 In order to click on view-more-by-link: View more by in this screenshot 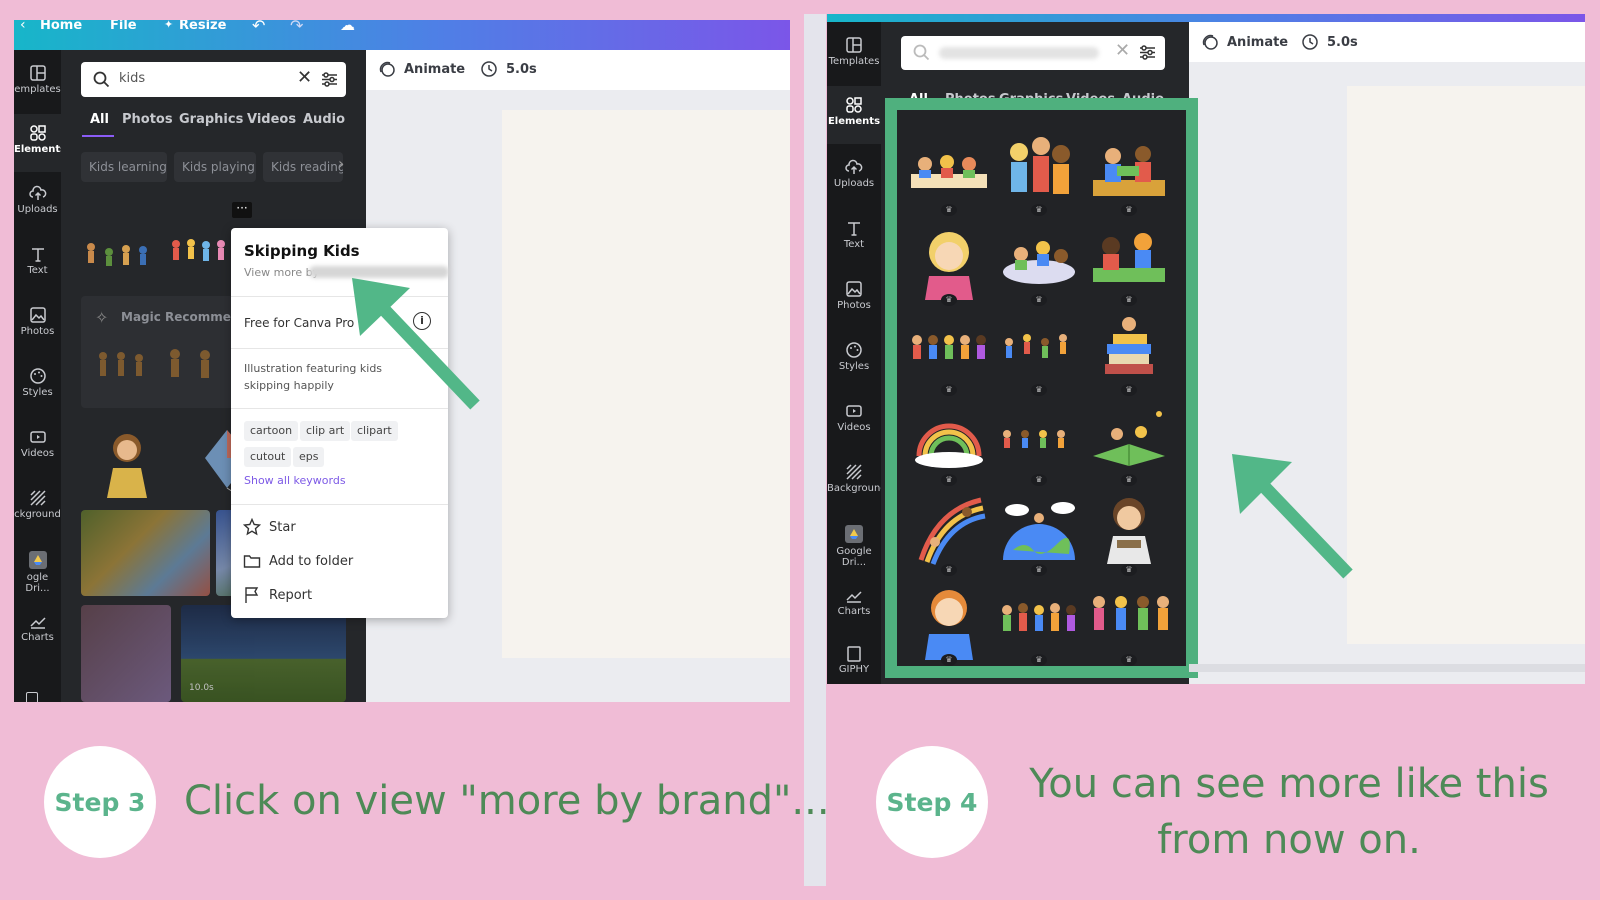, I will do `click(281, 272)`.